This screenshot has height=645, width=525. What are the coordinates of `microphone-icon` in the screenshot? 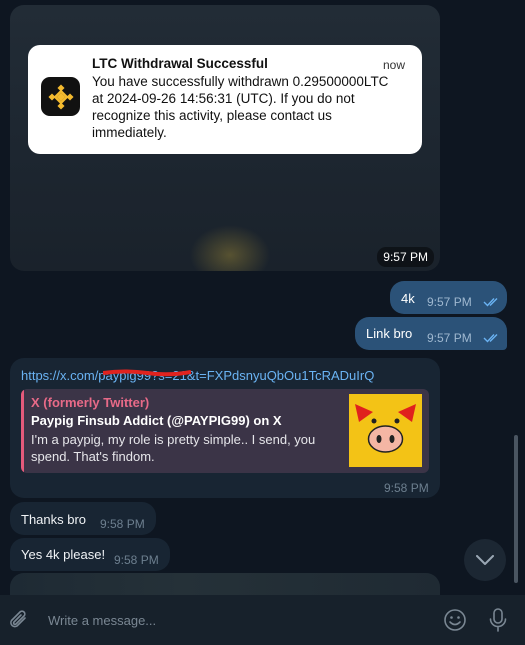 It's located at (498, 620).